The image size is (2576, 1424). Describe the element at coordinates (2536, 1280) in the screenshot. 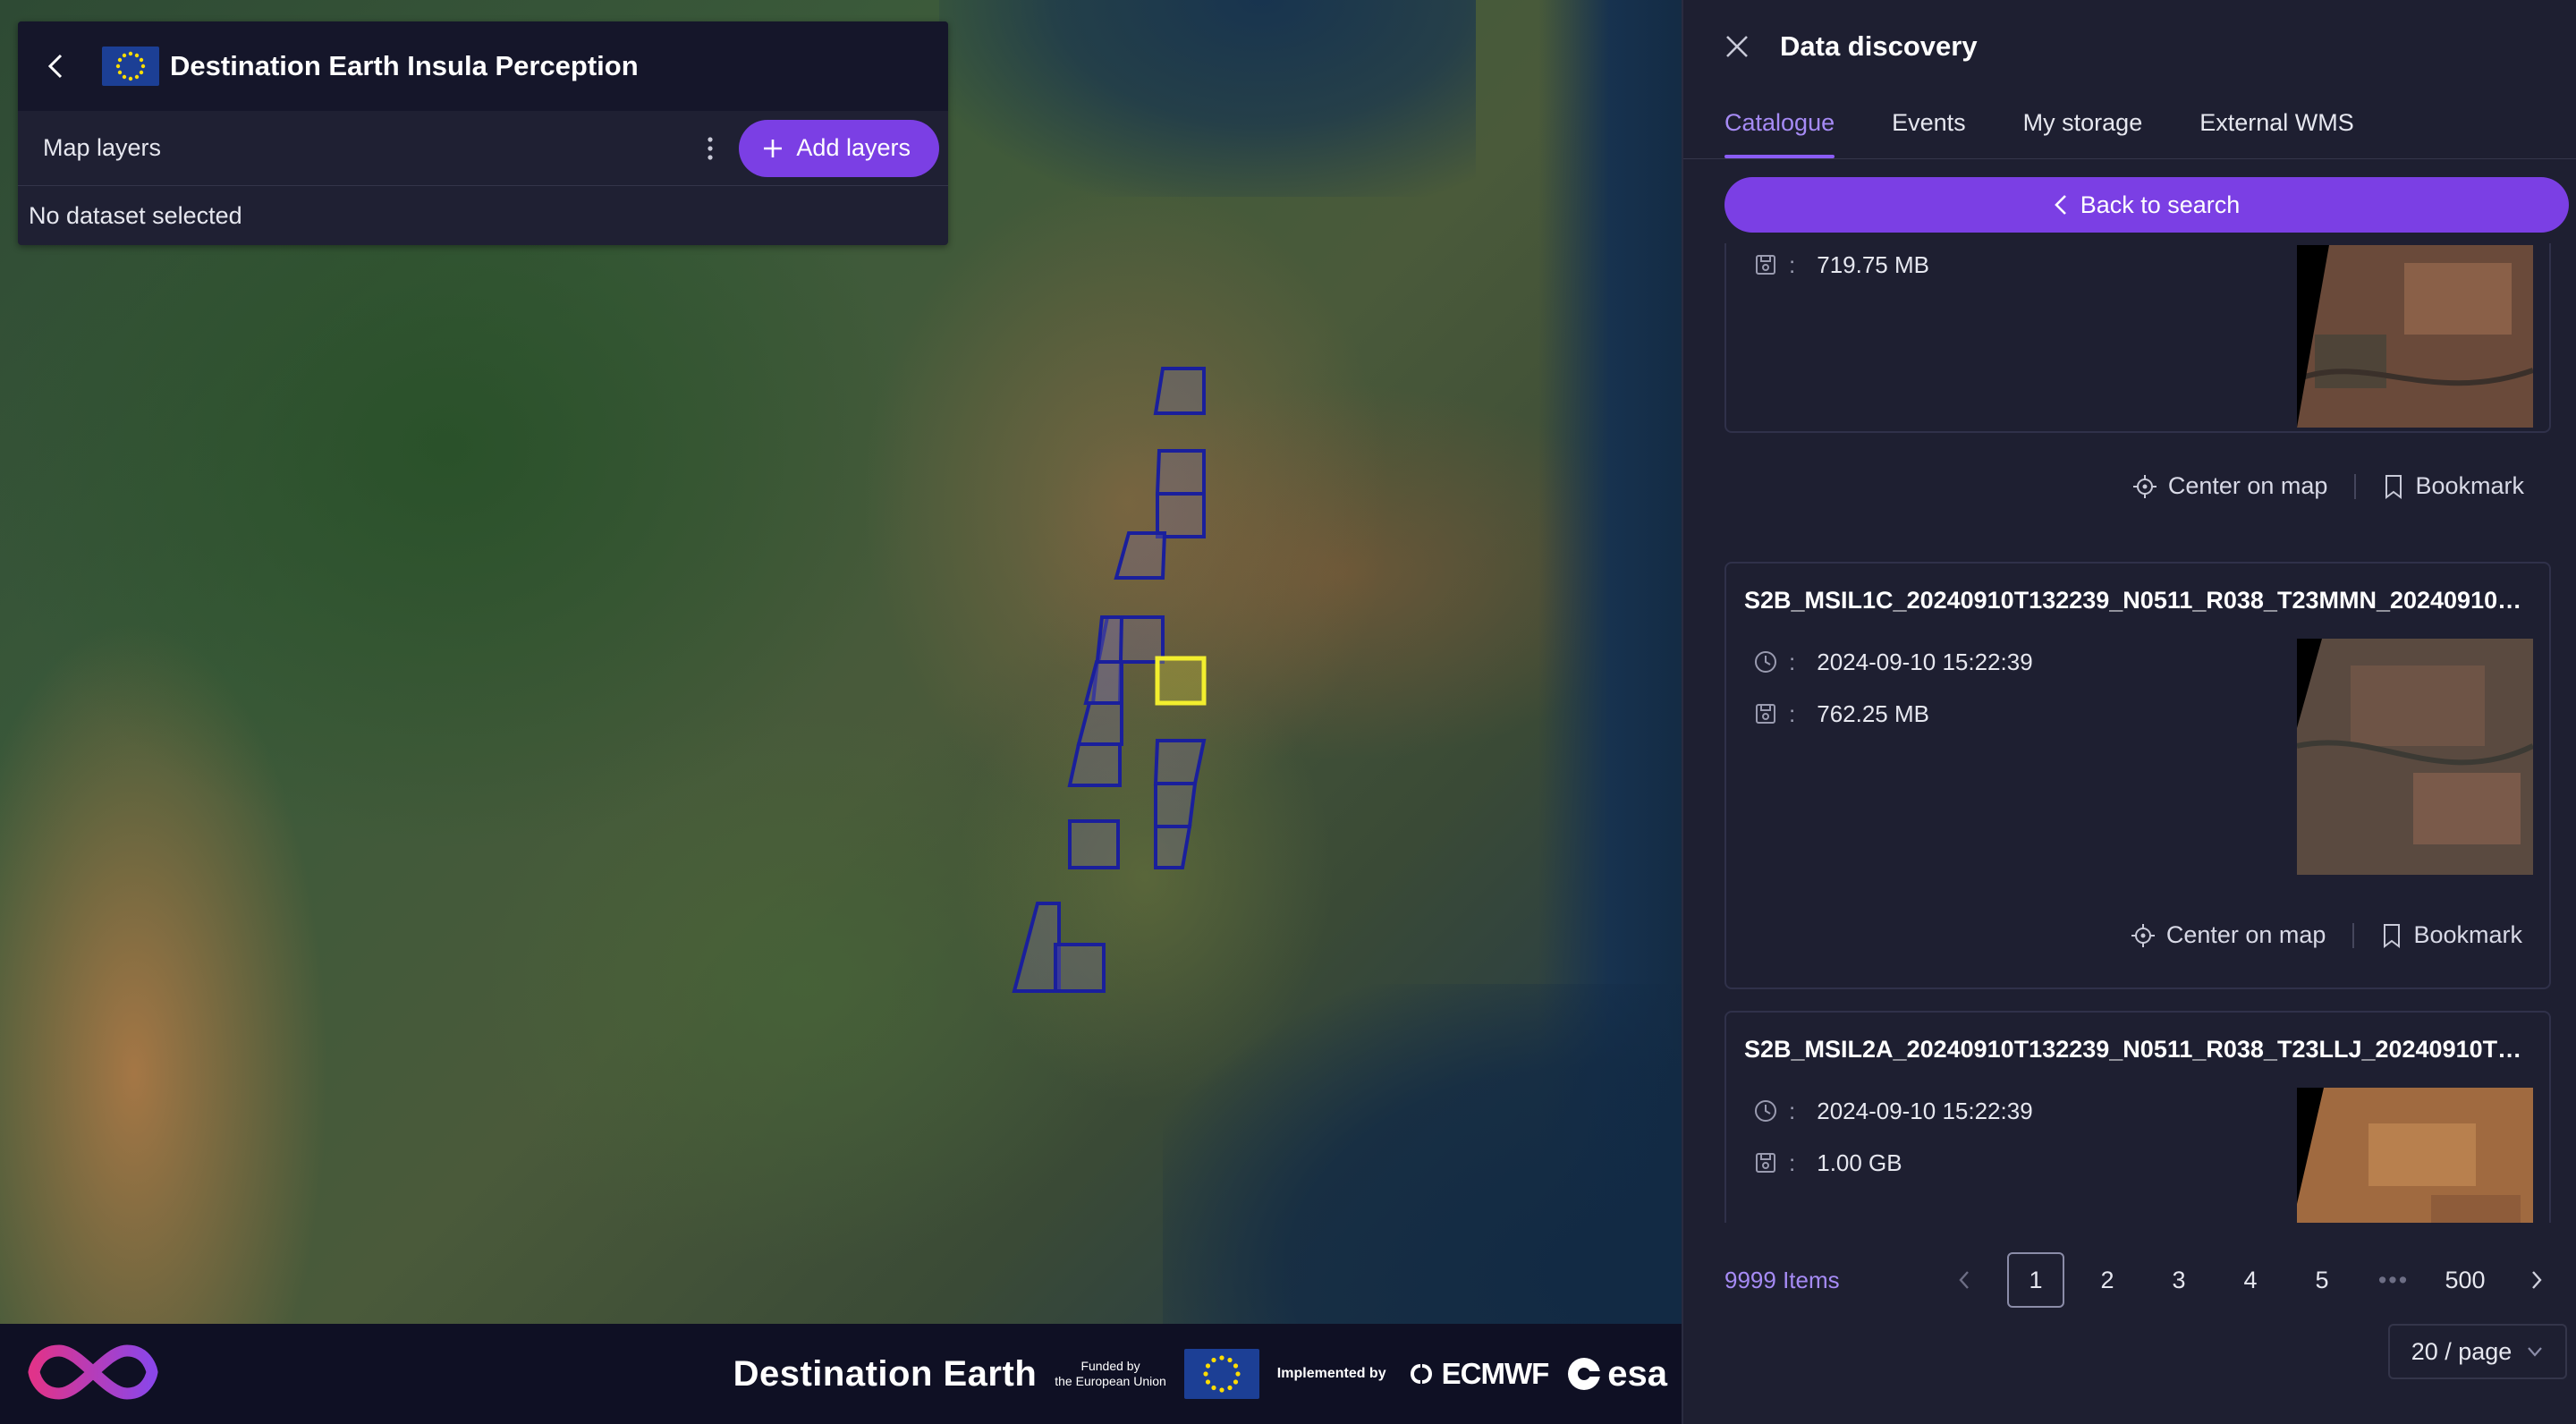

I see `next-page-button` at that location.